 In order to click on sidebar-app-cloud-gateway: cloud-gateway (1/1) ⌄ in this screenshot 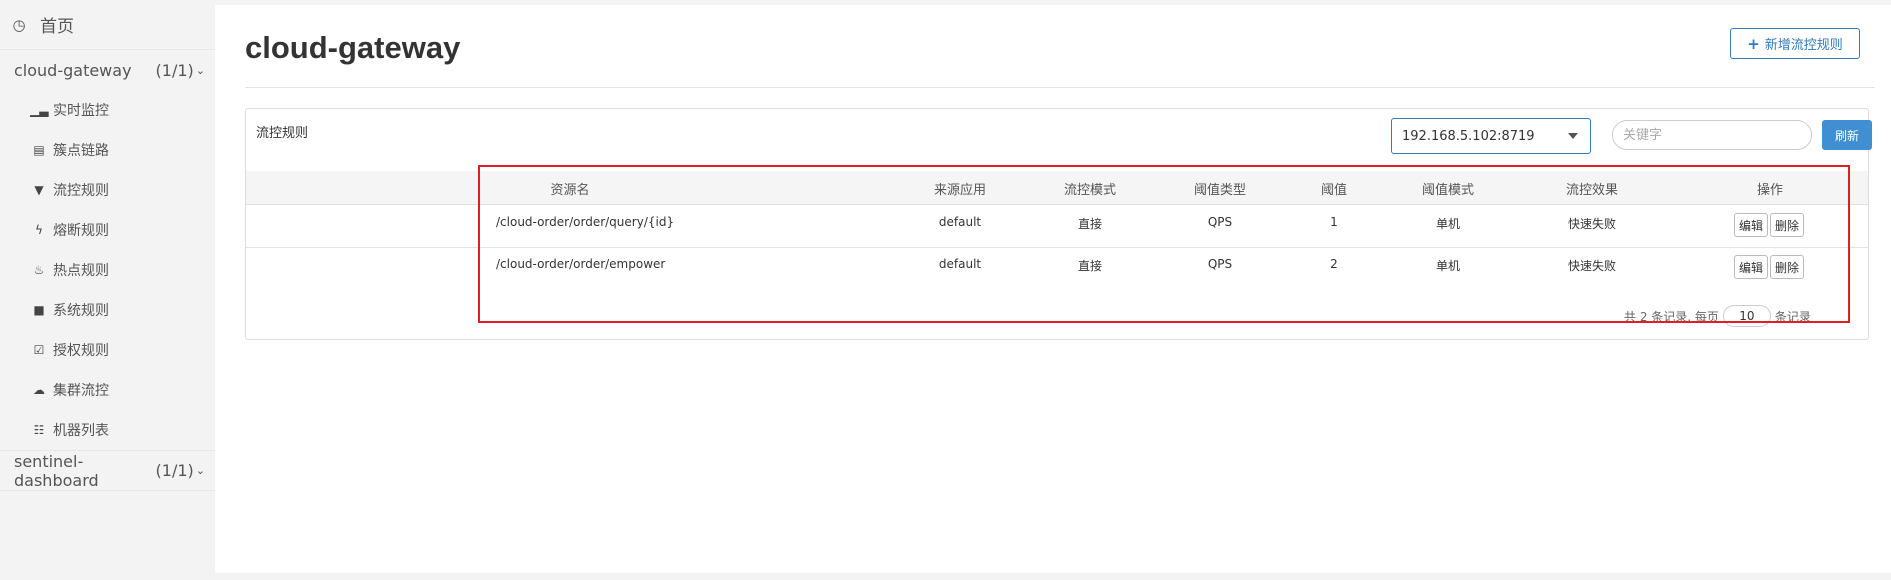, I will do `click(107, 70)`.